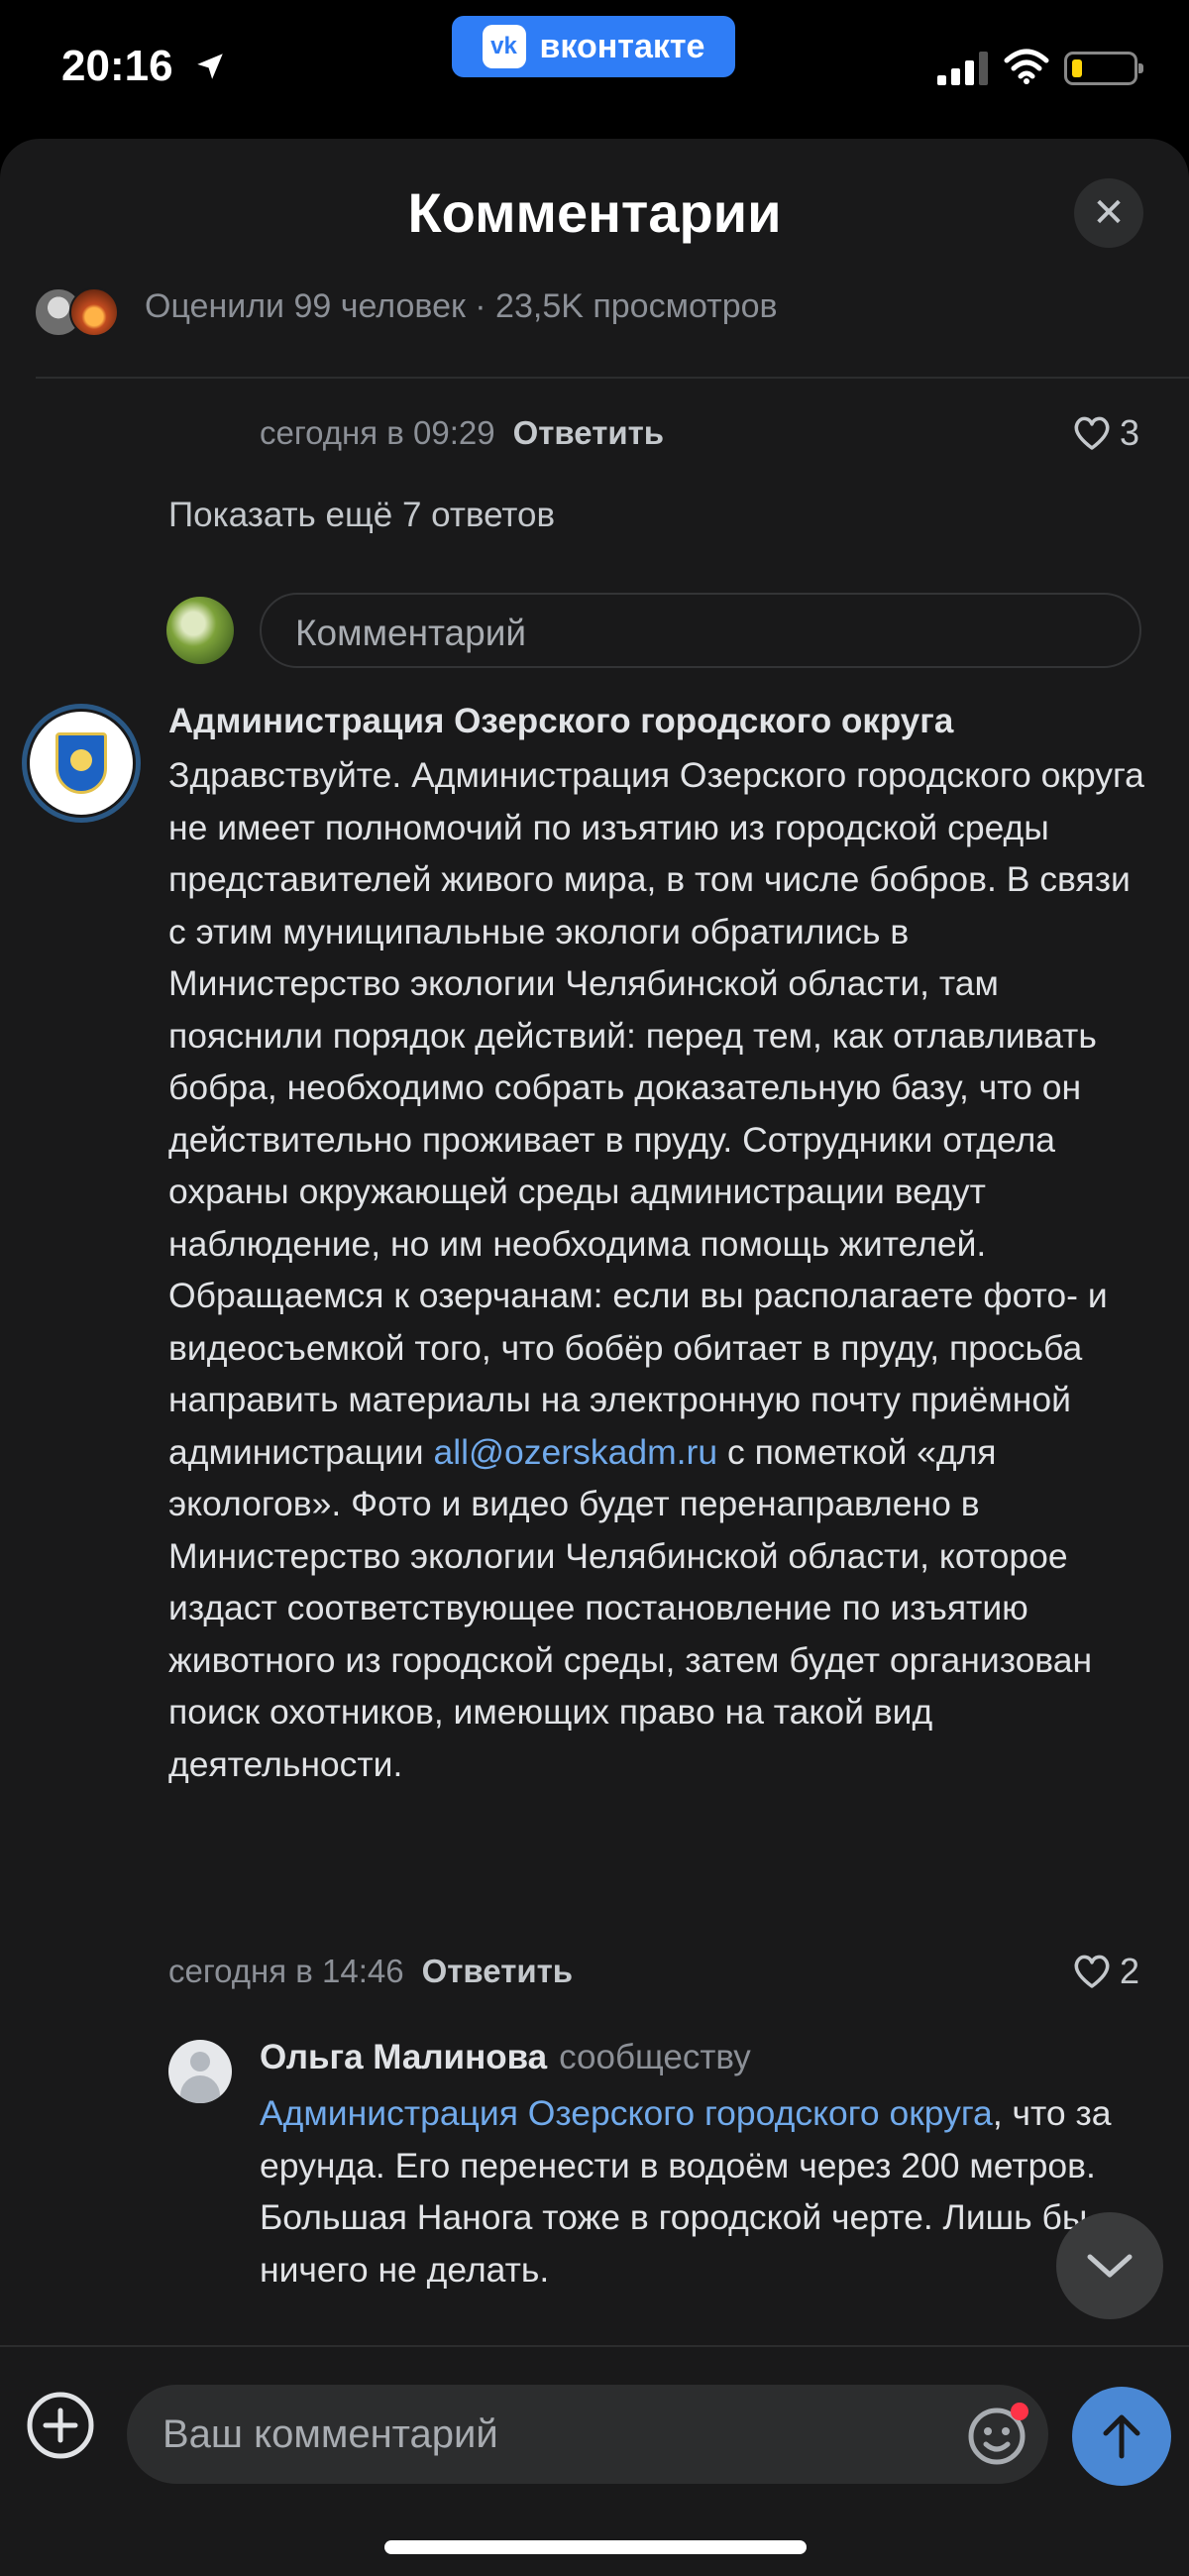 The width and height of the screenshot is (1189, 2576). Describe the element at coordinates (595, 2547) in the screenshot. I see `home-indicator` at that location.